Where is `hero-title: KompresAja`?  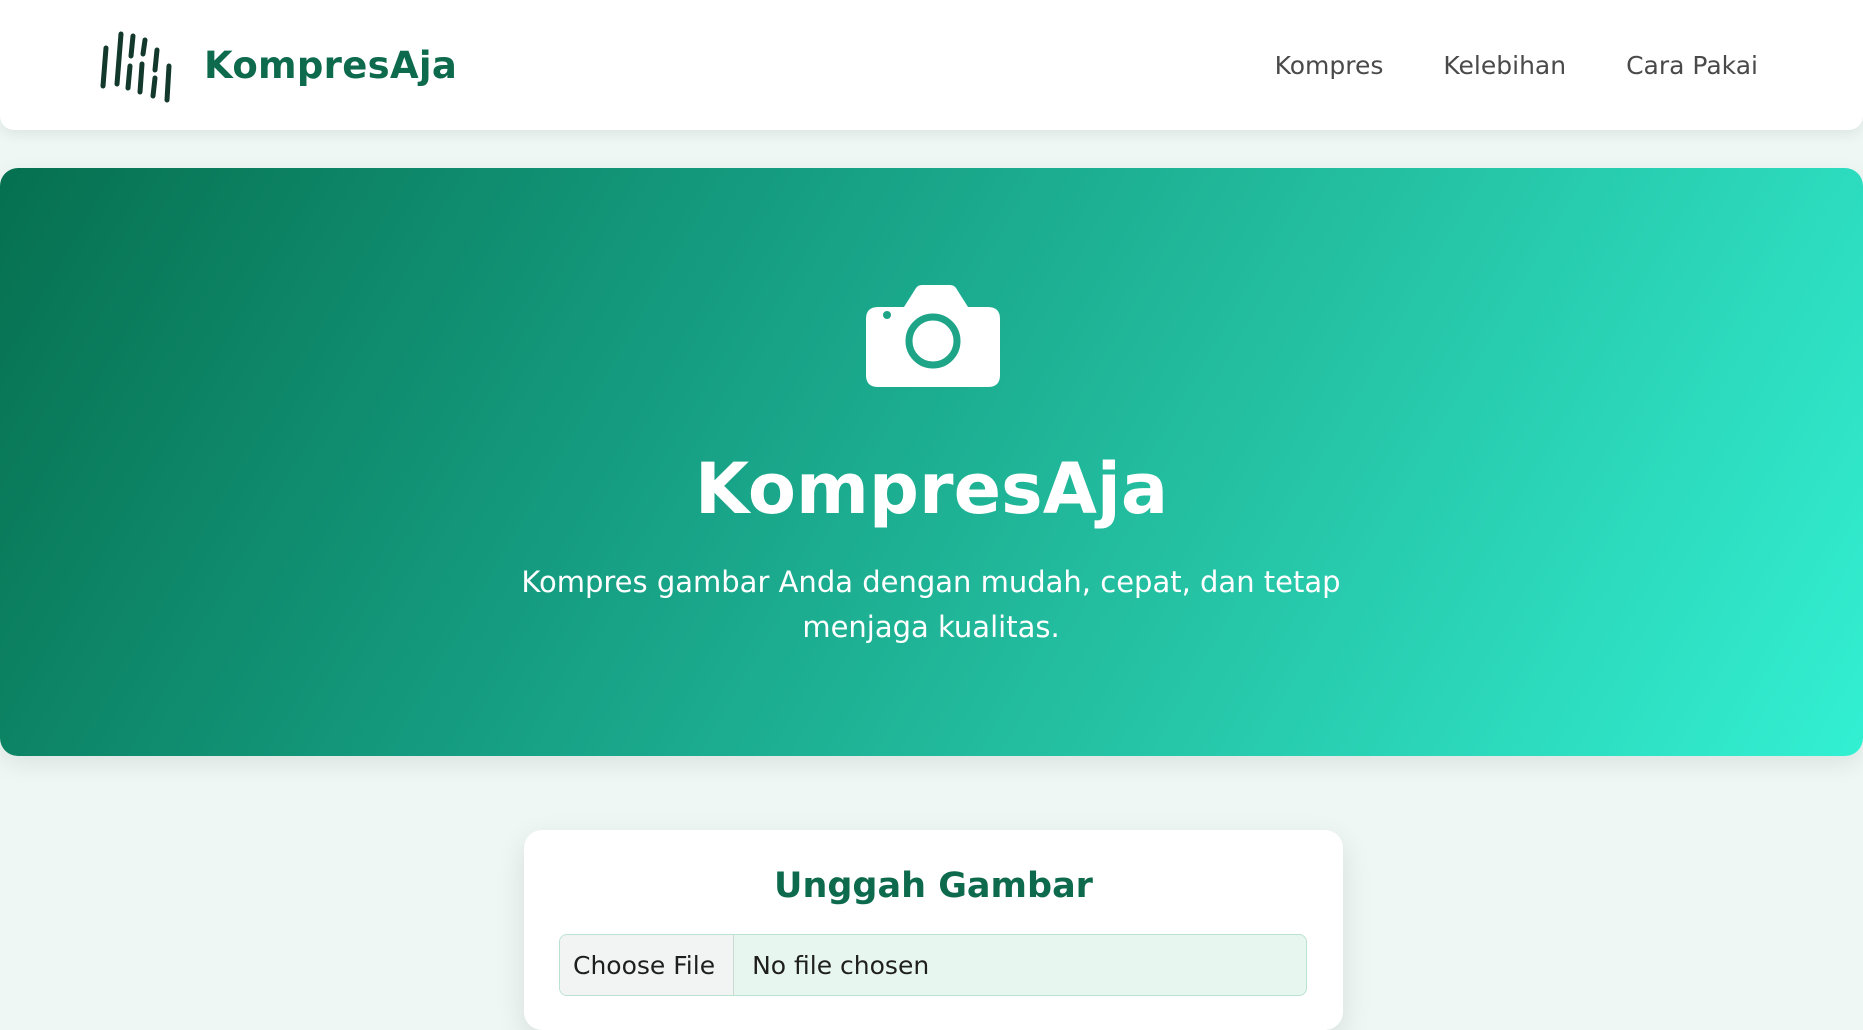 hero-title: KompresAja is located at coordinates (931, 489).